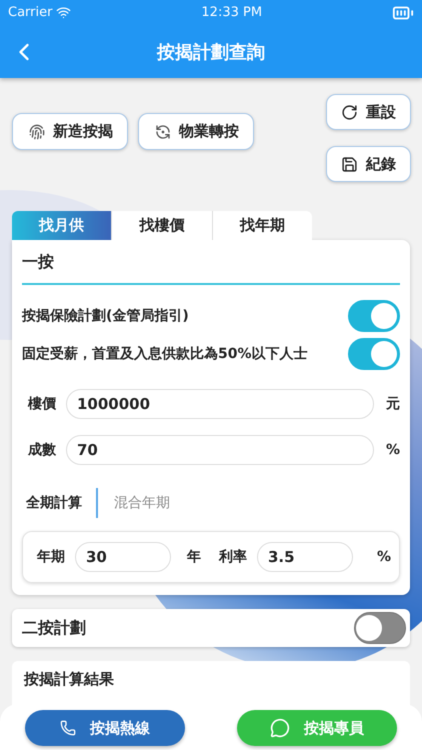  Describe the element at coordinates (70, 131) in the screenshot. I see `action-button: 新造按揭` at that location.